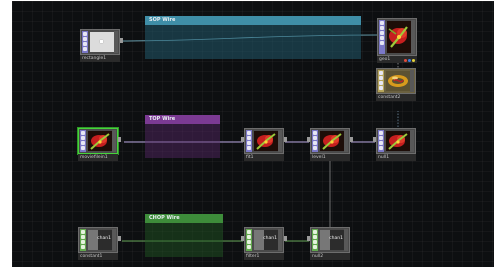 The image size is (501, 270). I want to click on node-filter1: chan1 filter1, so click(264, 243).